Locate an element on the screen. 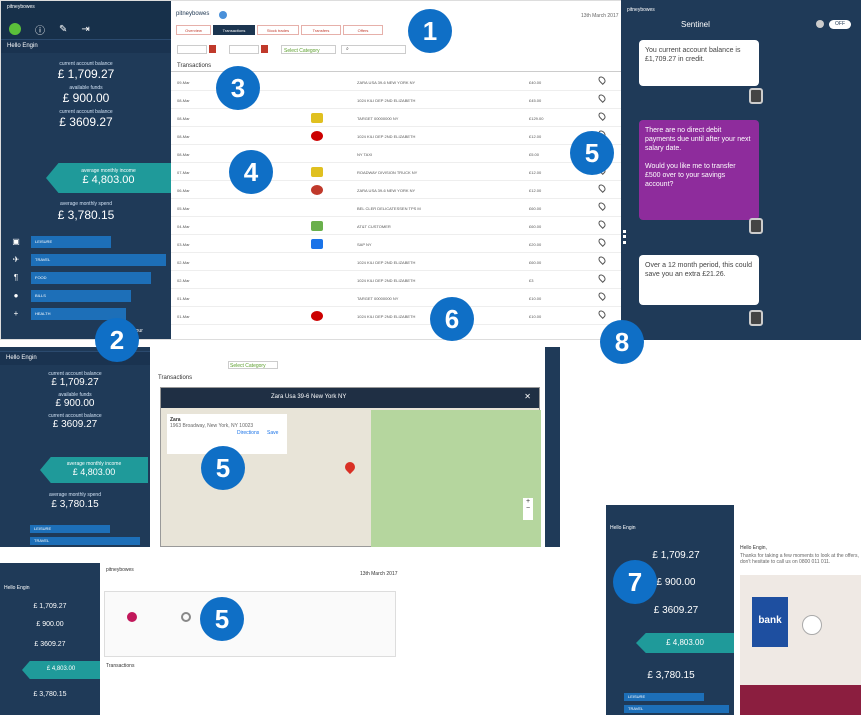 The height and width of the screenshot is (715, 861). transaction-row: 08-Mar TARGET 00000000 NY £129.00 is located at coordinates (396, 118).